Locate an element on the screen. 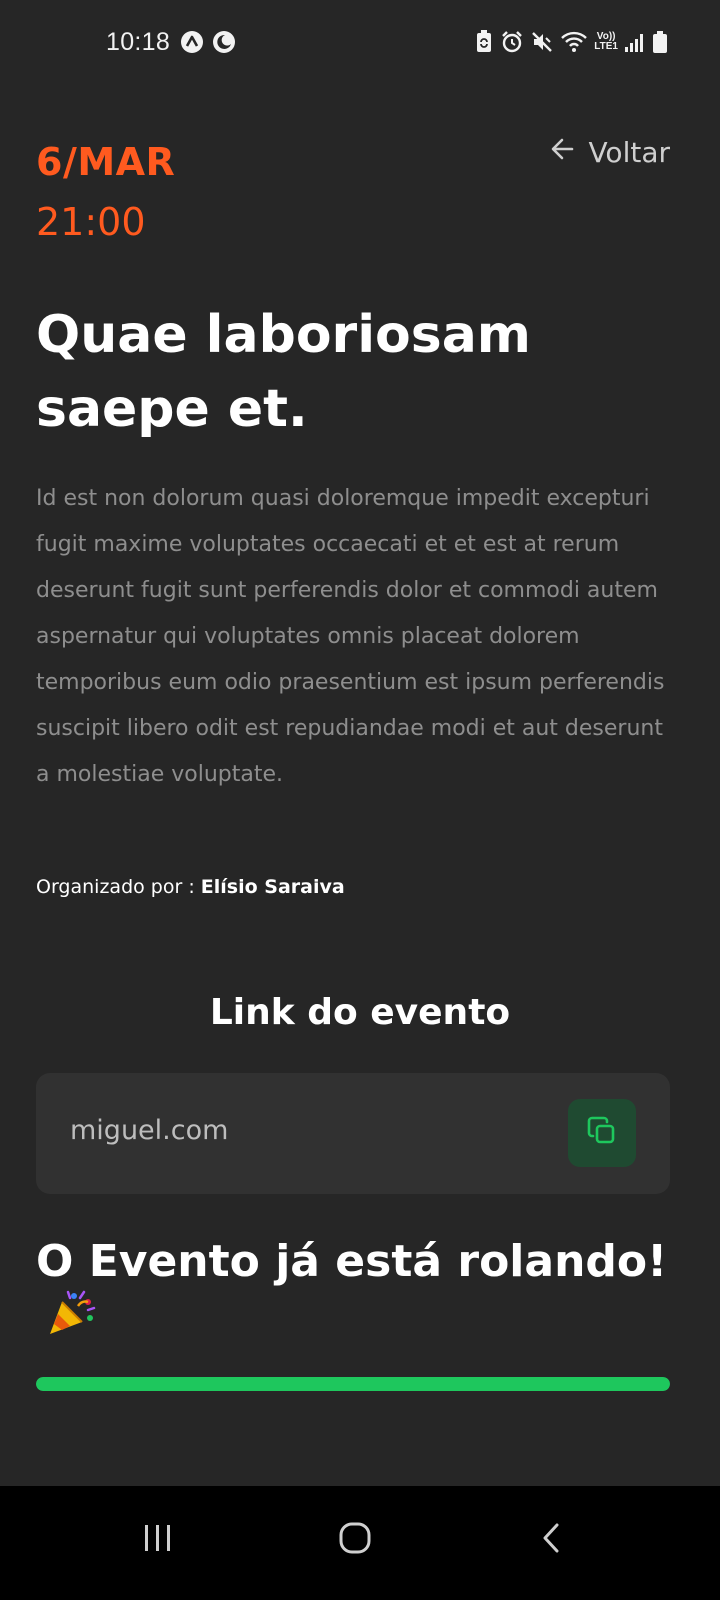 This screenshot has height=1600, width=720. copy-link-button is located at coordinates (602, 1133).